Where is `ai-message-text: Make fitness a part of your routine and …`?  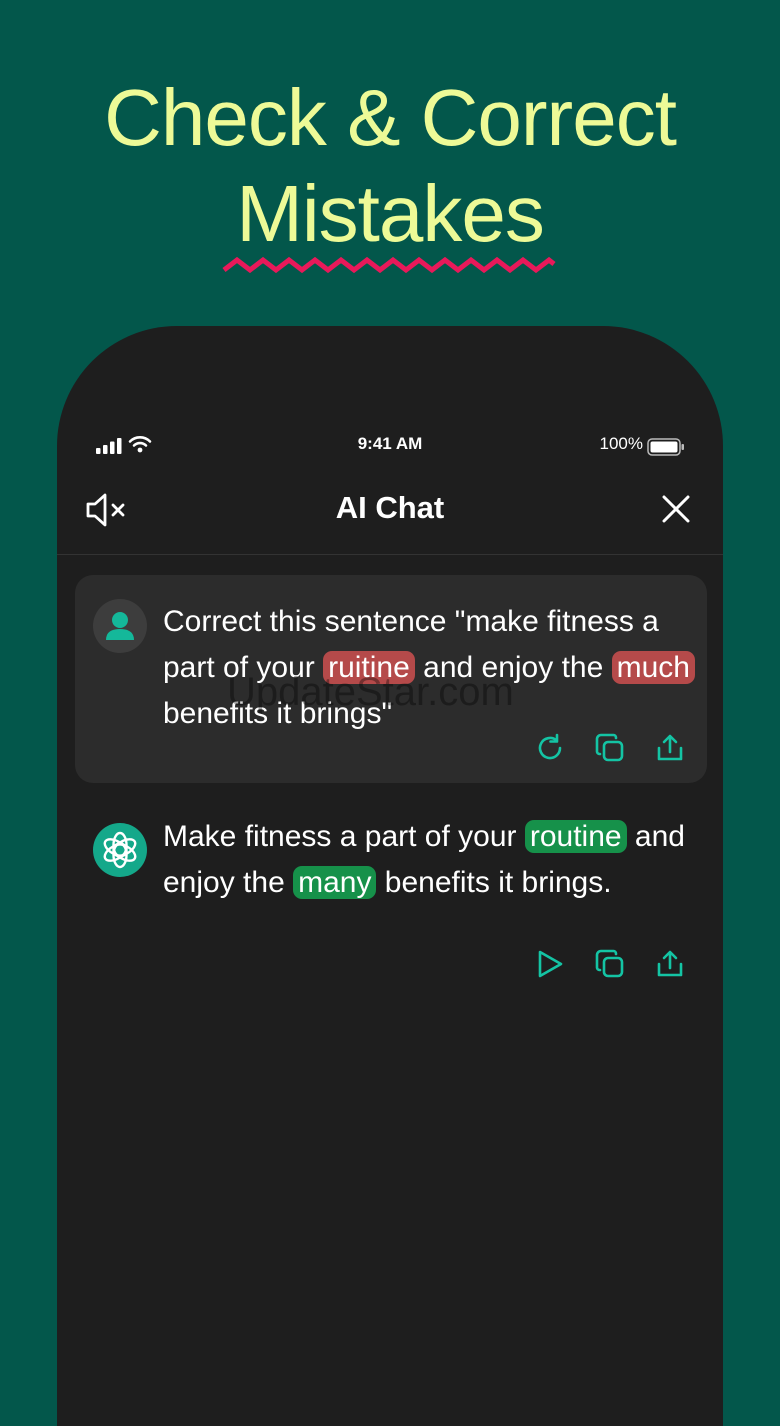 ai-message-text: Make fitness a part of your routine and … is located at coordinates (433, 860).